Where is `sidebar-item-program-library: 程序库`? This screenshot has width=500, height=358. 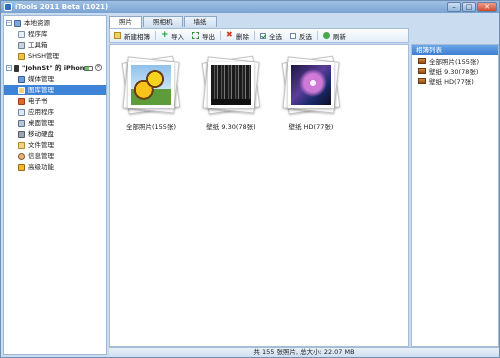
sidebar-item-program-library: 程序库 is located at coordinates (33, 34).